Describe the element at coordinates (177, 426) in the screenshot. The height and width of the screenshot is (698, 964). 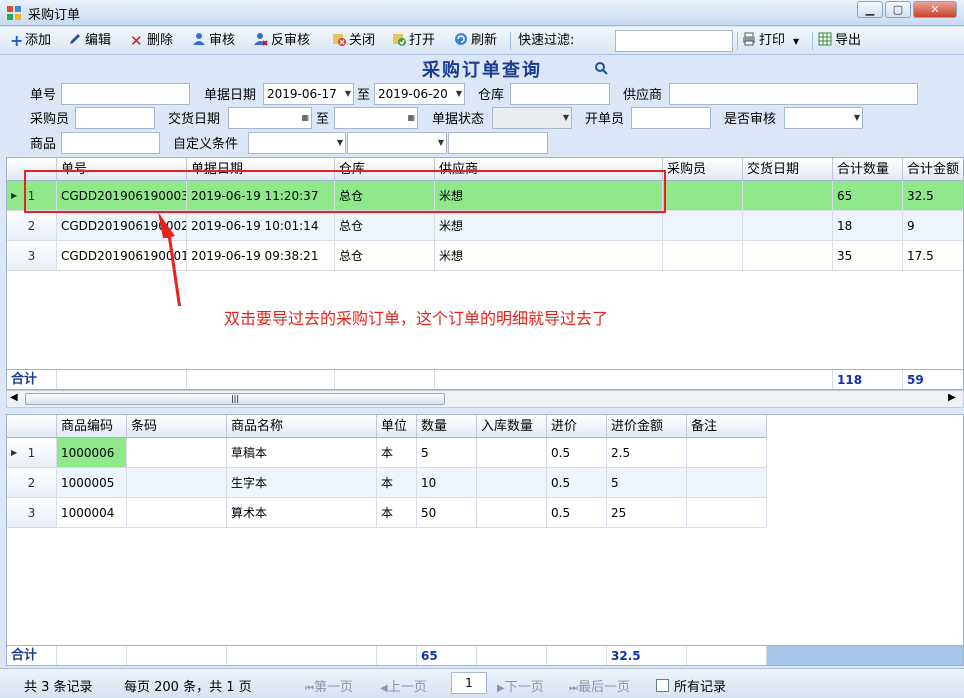
I see `column-header: 条码` at that location.